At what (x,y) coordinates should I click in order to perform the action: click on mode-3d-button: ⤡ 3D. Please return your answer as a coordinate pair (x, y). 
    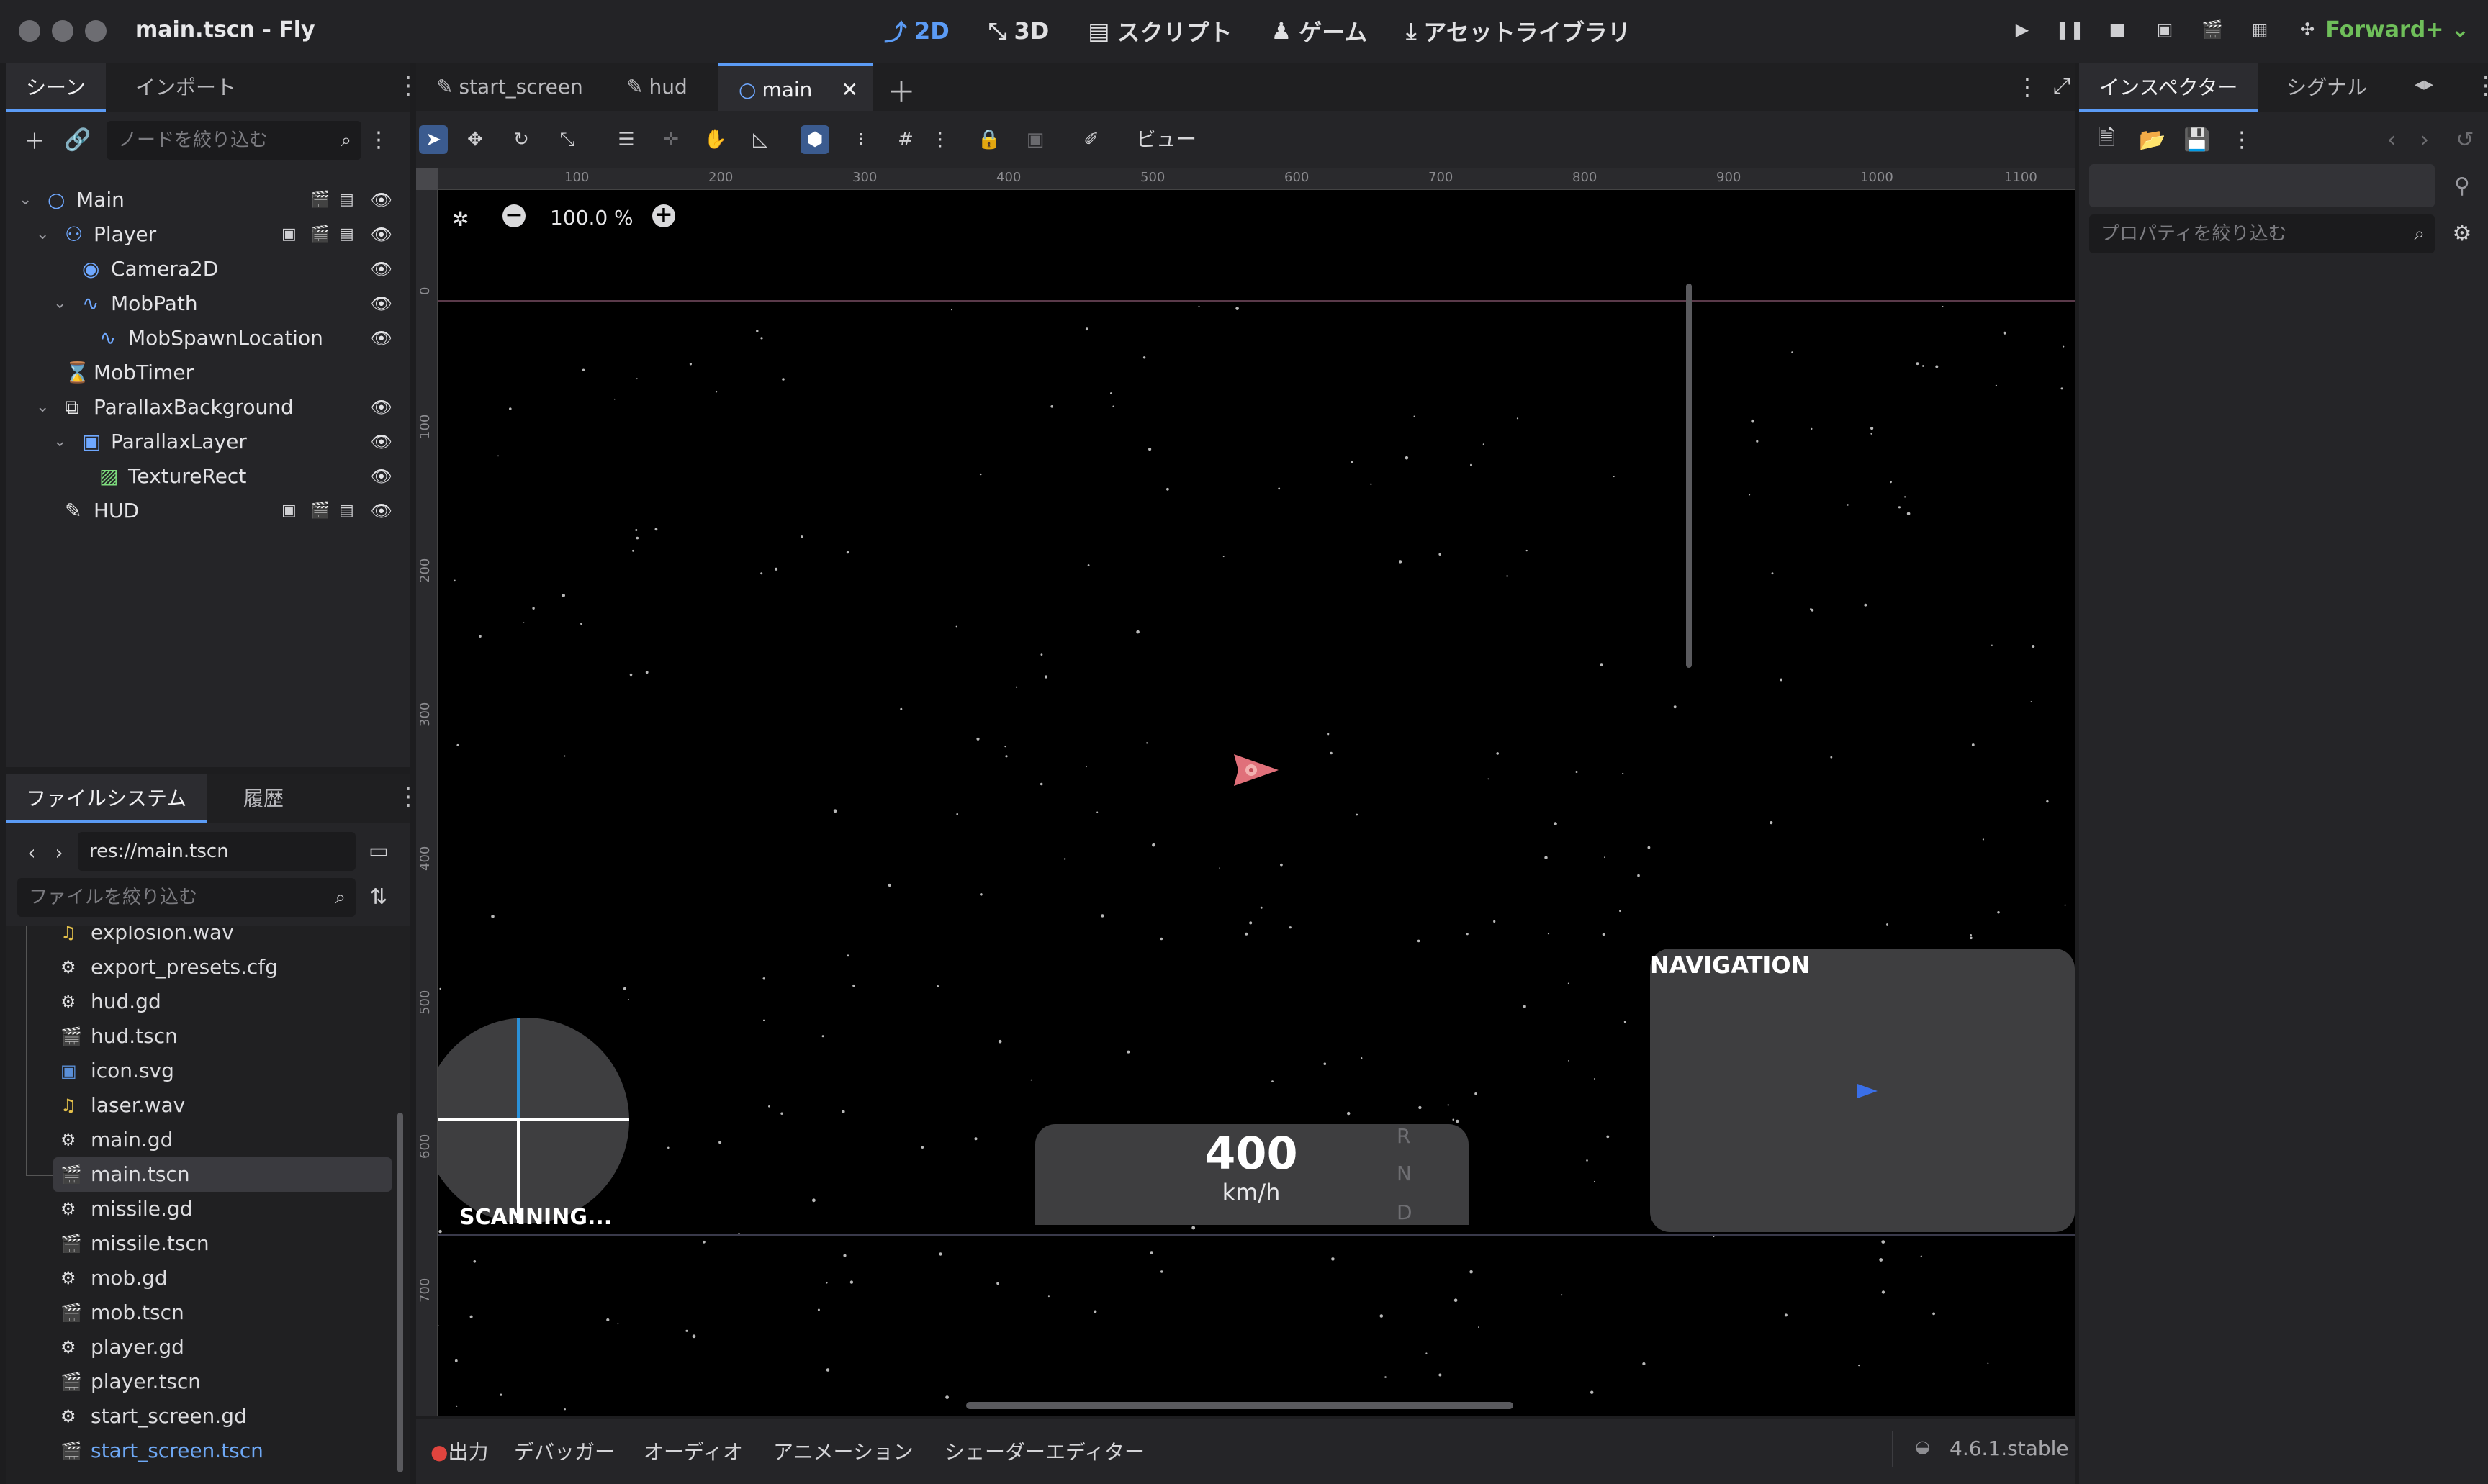
    Looking at the image, I should click on (1019, 30).